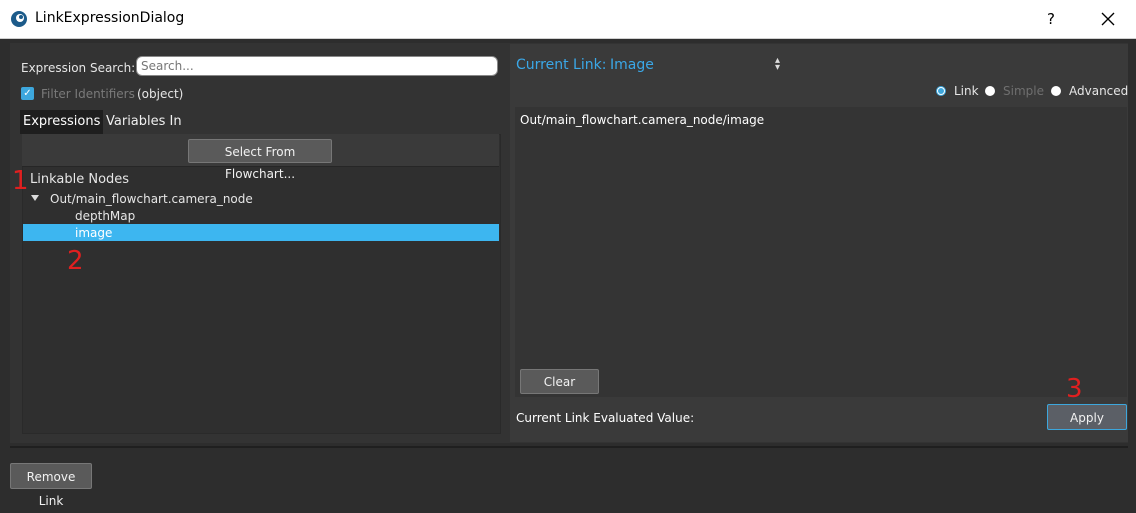 Image resolution: width=1136 pixels, height=513 pixels. I want to click on evaluated-value-label: Current Link Evaluated Value:, so click(605, 418).